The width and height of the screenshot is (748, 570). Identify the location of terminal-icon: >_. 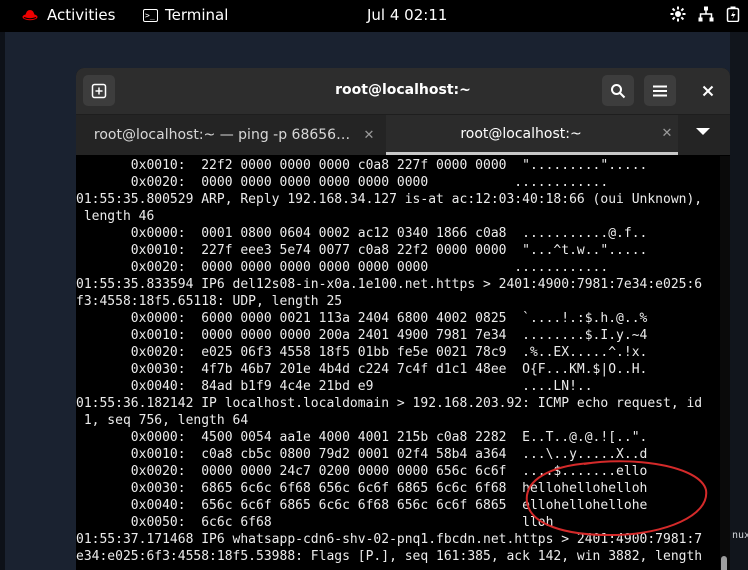
(150, 15).